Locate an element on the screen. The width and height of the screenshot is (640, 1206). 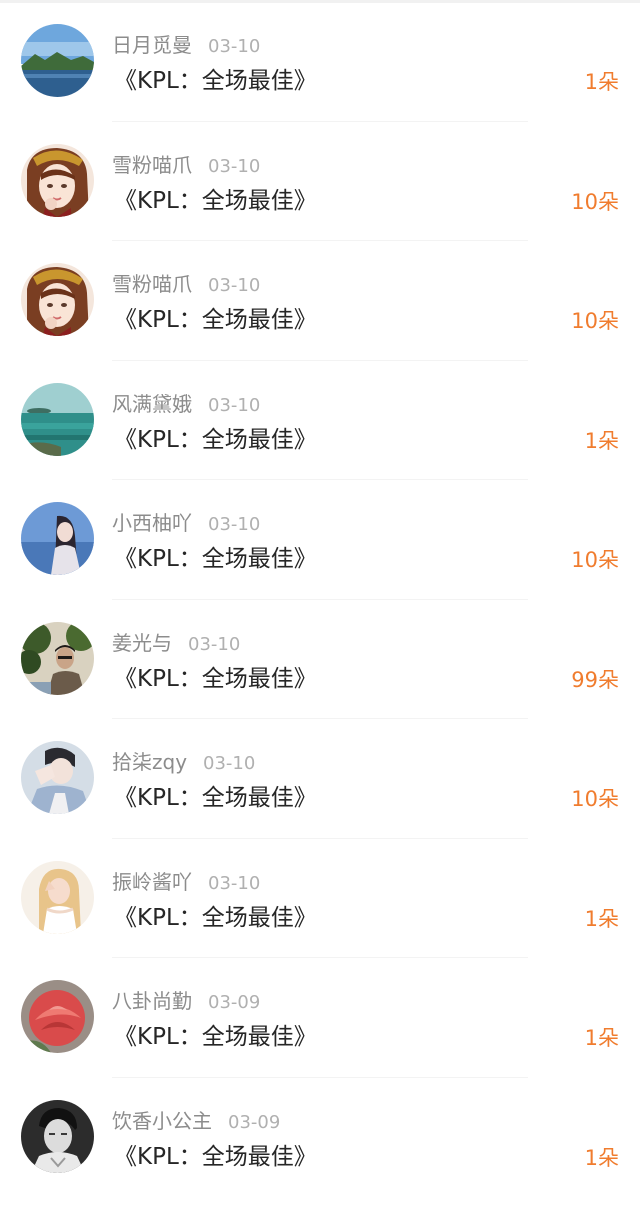
red-rose-icon is located at coordinates (57, 1016).